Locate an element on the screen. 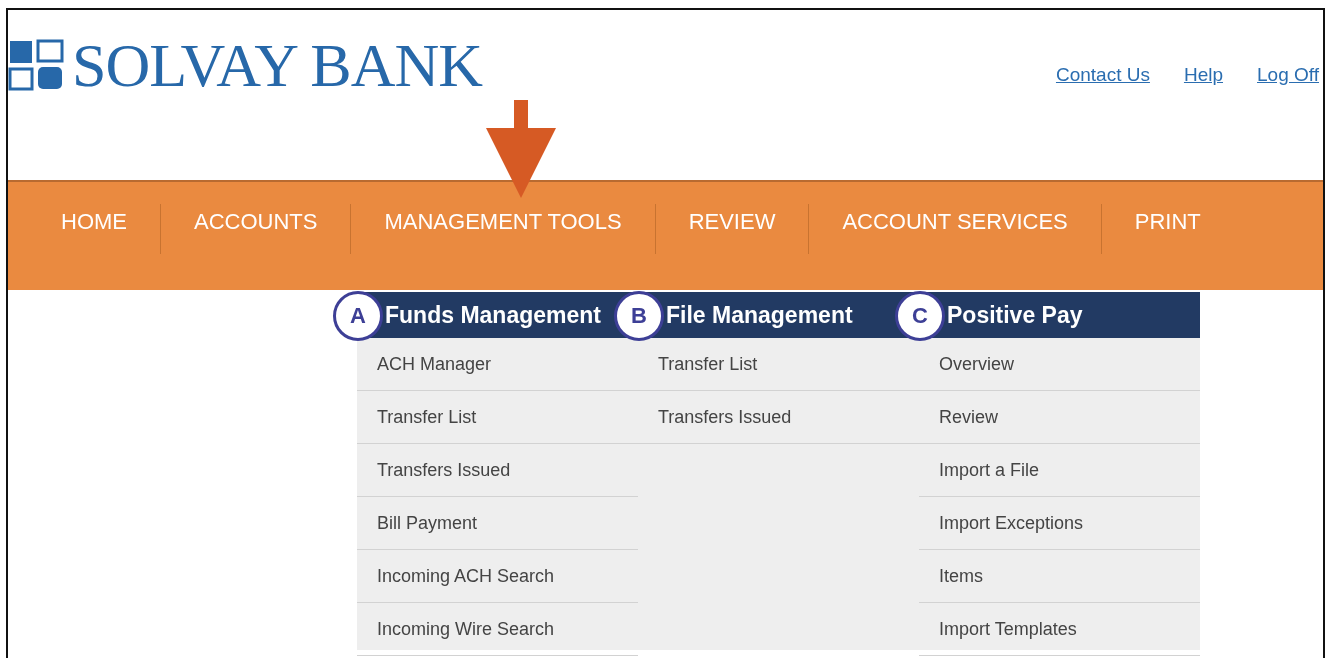 This screenshot has height=658, width=1327. menu-item: Import a File is located at coordinates (1059, 470).